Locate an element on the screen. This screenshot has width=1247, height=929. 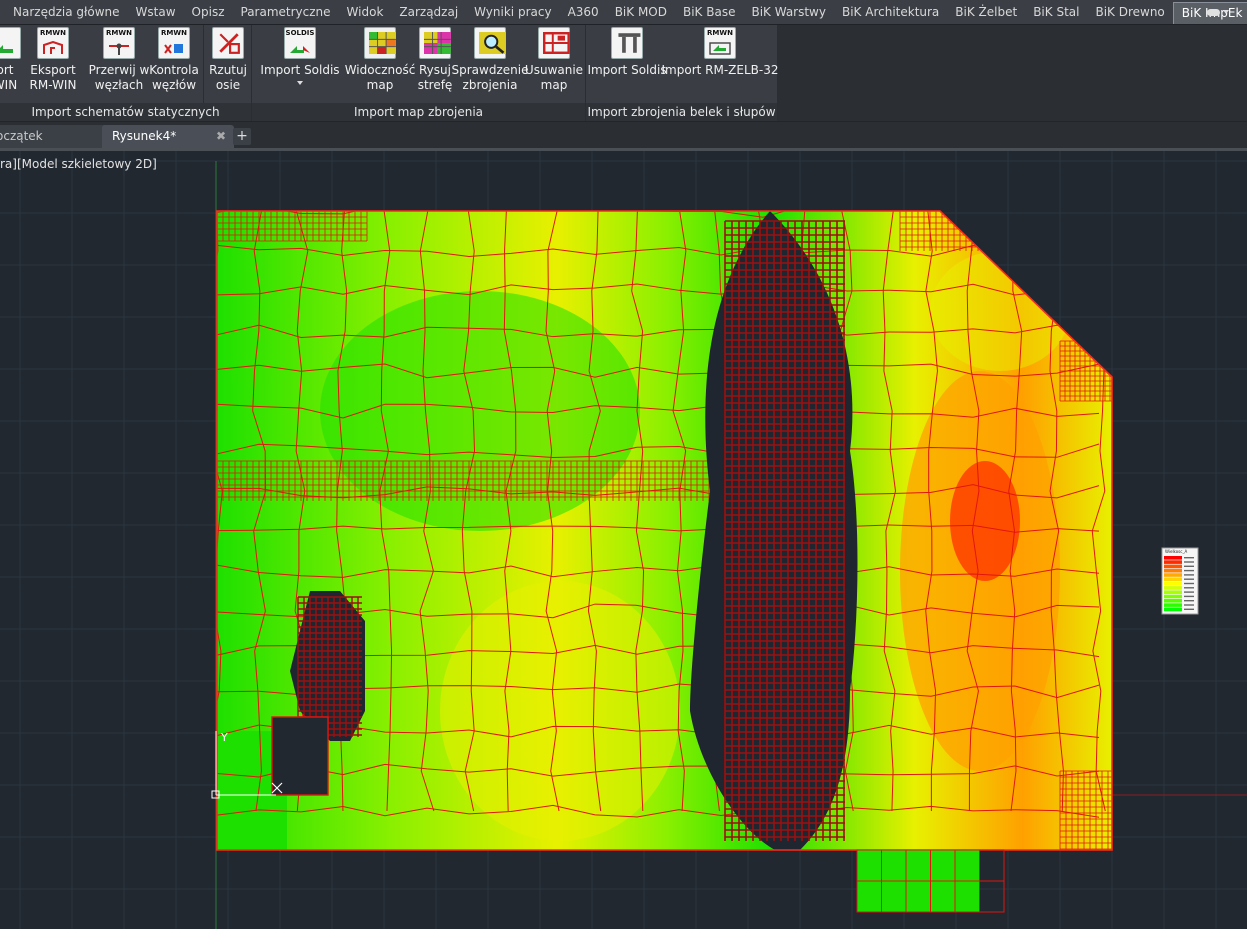
node-check-icon: RMWN is located at coordinates (174, 43).